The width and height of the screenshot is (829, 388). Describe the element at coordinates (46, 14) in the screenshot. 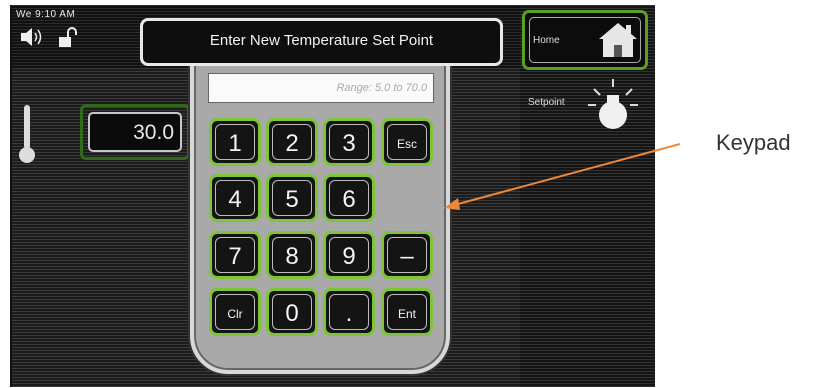

I see `clock-text: We 9:10 AM` at that location.